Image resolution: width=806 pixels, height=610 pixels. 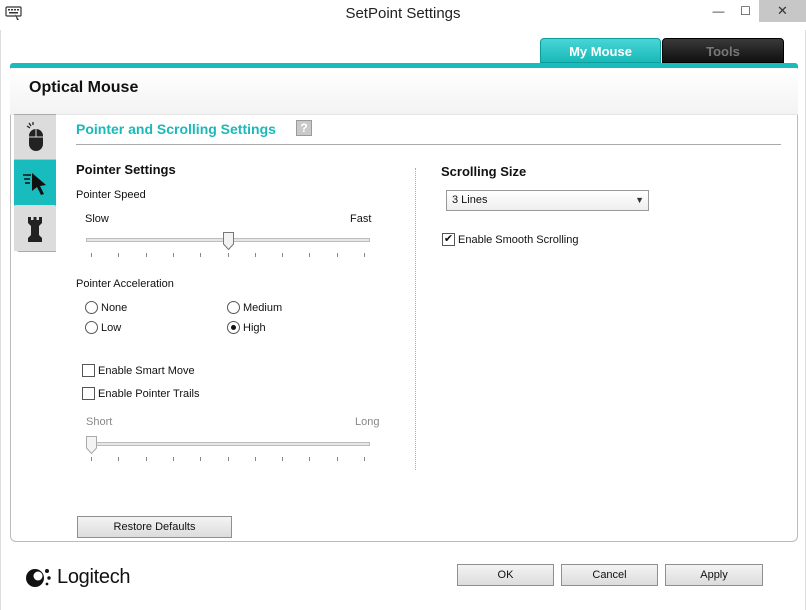 I want to click on accel-high-label: High, so click(x=254, y=328).